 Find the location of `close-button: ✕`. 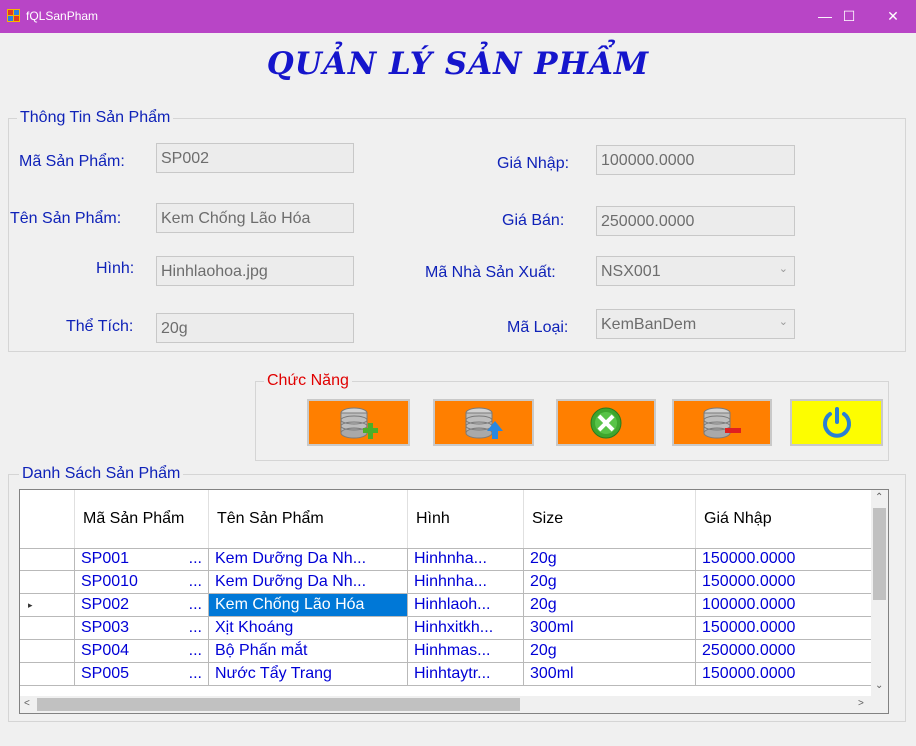

close-button: ✕ is located at coordinates (893, 16).